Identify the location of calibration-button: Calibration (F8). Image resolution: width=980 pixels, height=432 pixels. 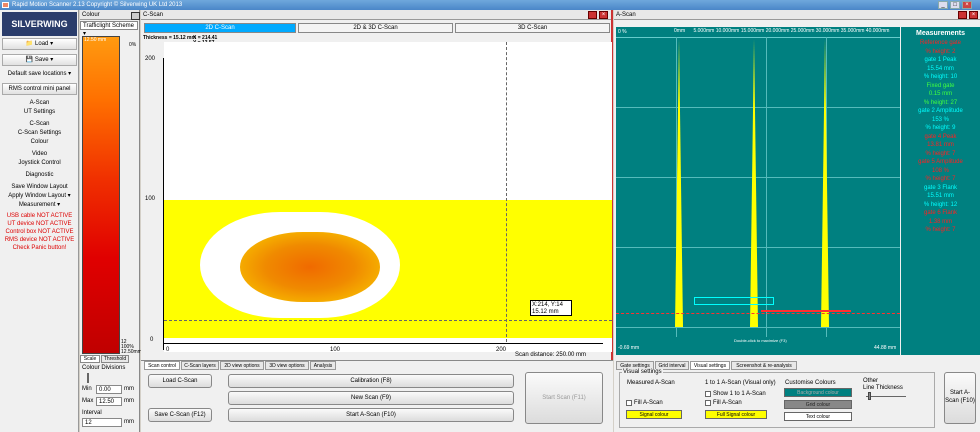
(371, 381).